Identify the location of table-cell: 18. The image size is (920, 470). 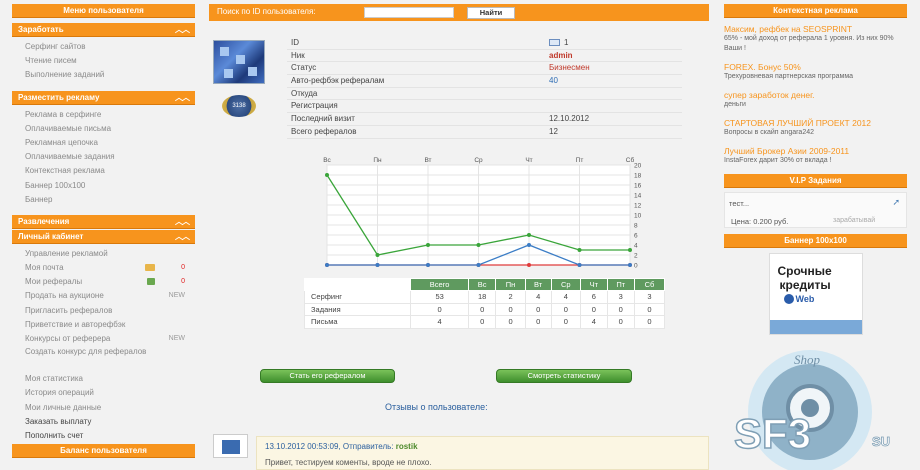
(482, 297).